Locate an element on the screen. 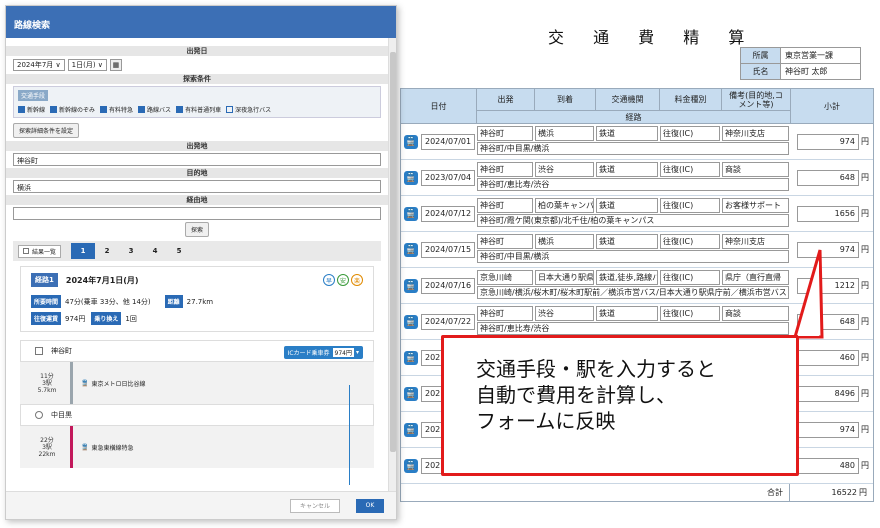 The image size is (880, 528). via-input is located at coordinates (197, 213).